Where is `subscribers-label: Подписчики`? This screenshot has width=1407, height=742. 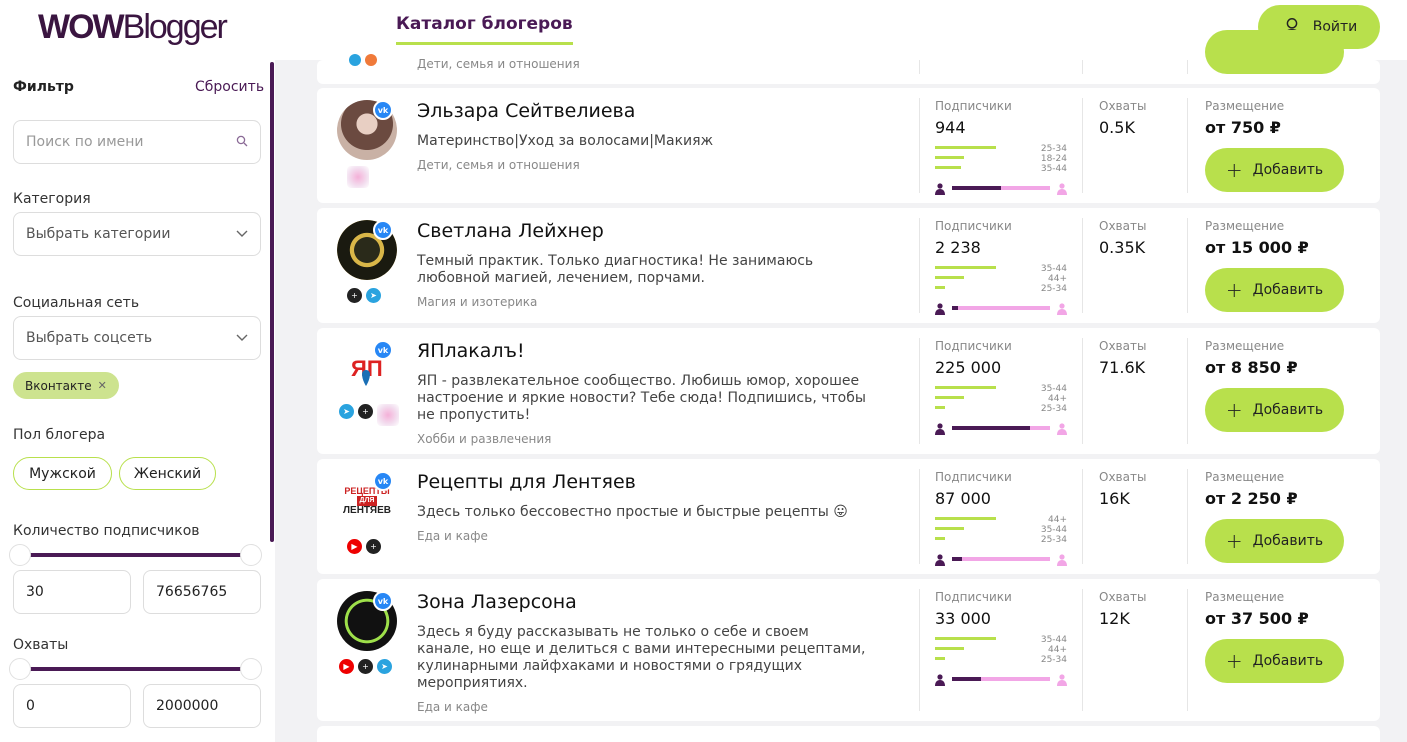
subscribers-label: Подписчики is located at coordinates (973, 346).